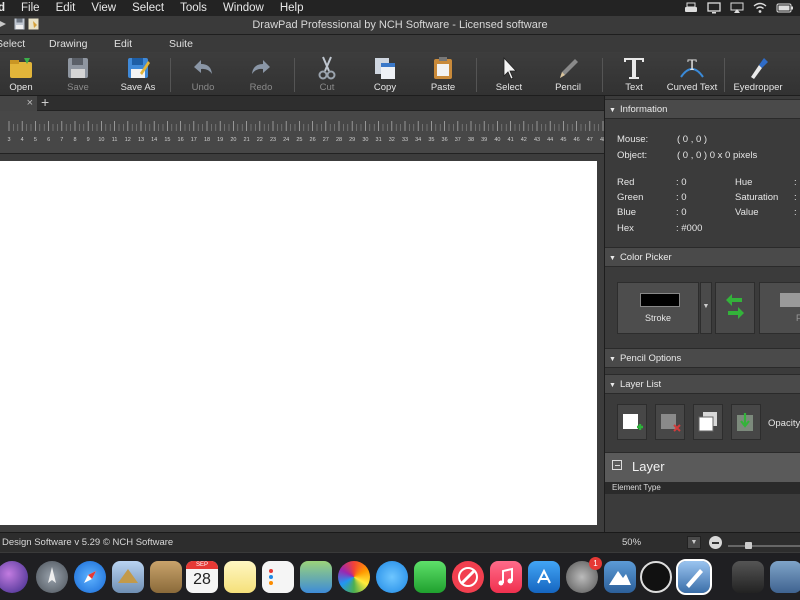  I want to click on messages-icon, so click(392, 577).